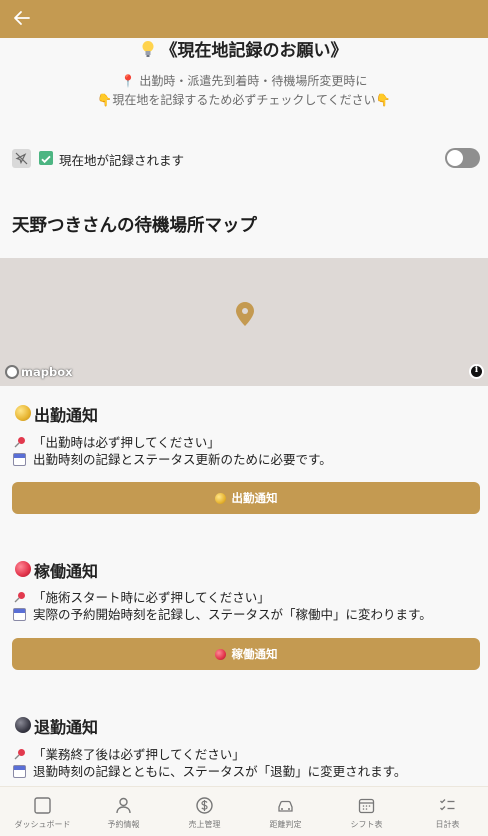  I want to click on nav-shift-label: シフト表, so click(366, 824).